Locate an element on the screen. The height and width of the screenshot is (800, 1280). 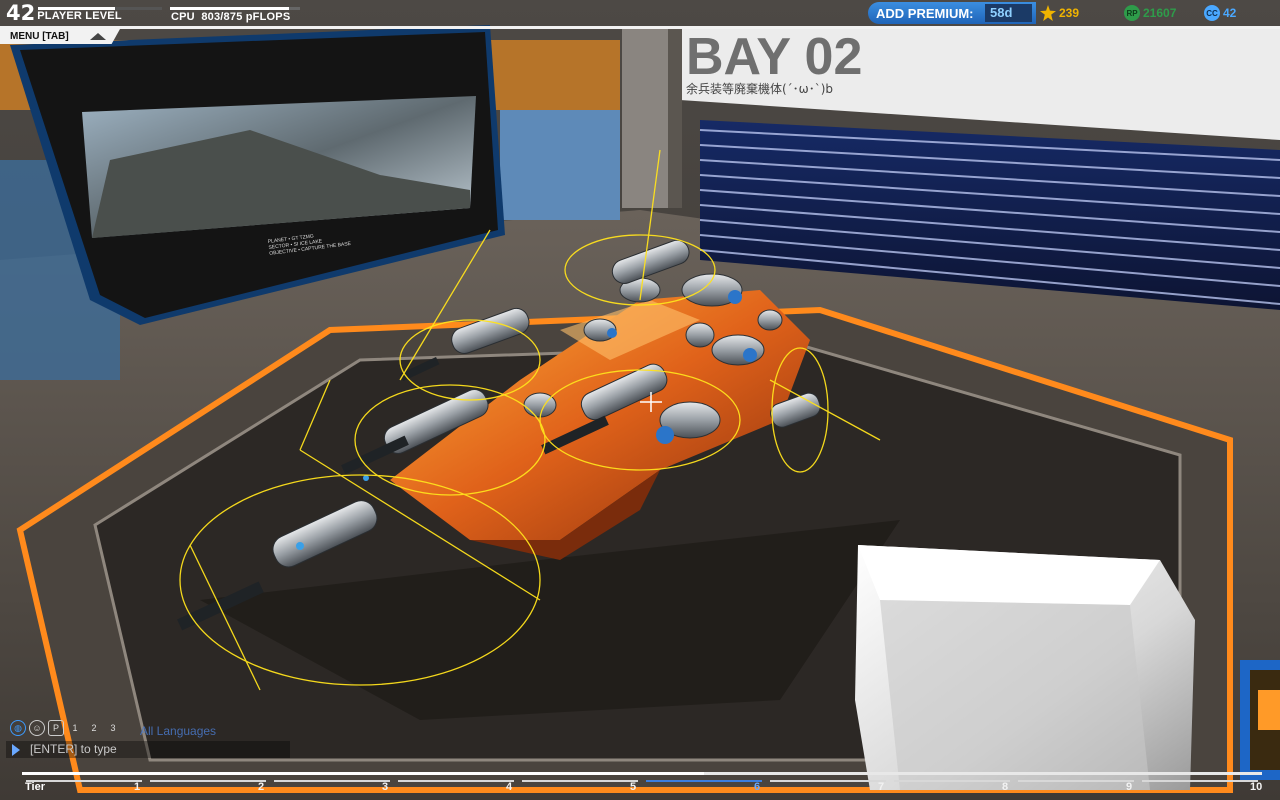
cc-counter: CC 42 is located at coordinates (1220, 13).